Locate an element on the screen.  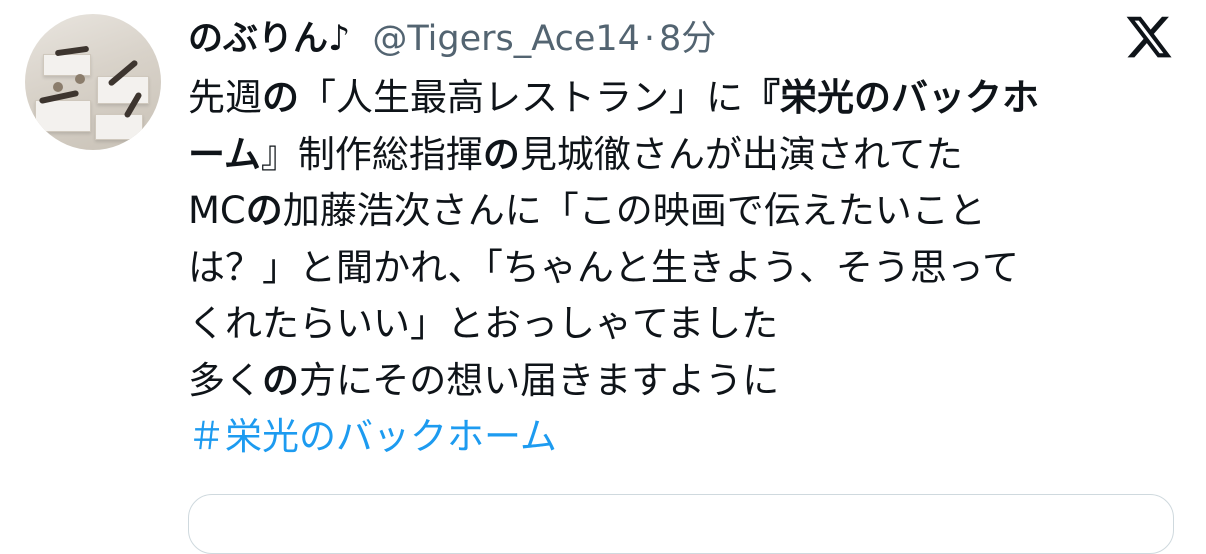
text-segment-bold: 『栄光のバックホ is located at coordinates (891, 97).